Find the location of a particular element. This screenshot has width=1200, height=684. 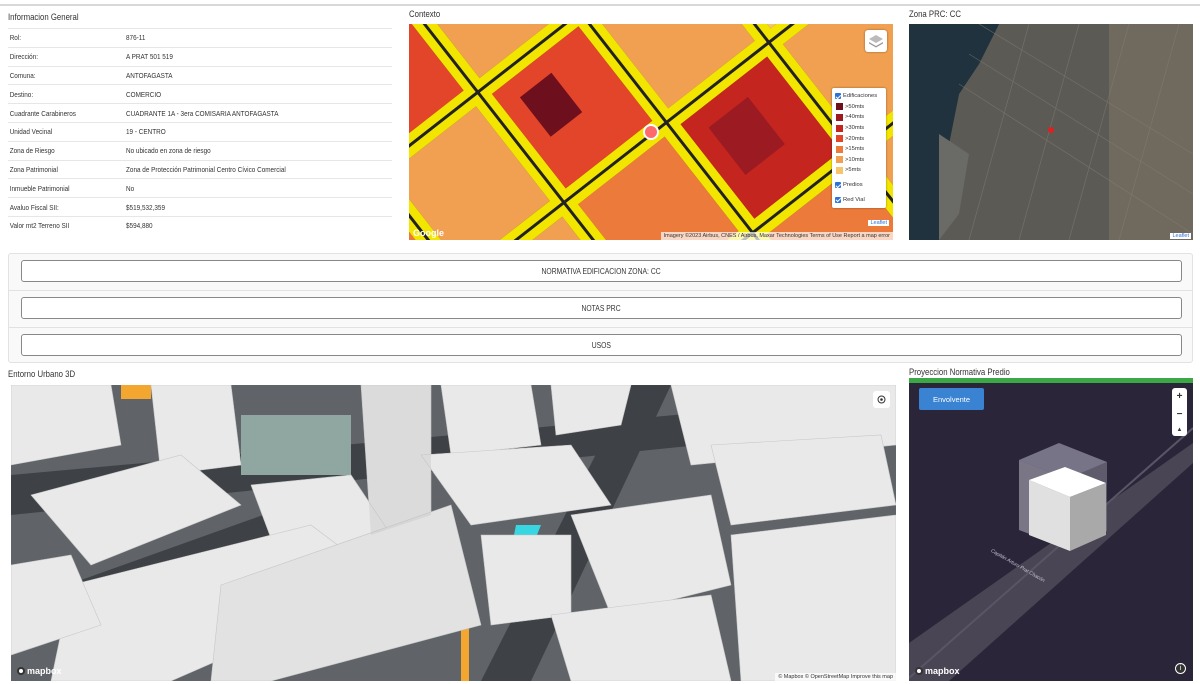

legend-item: >10mts is located at coordinates (859, 160).